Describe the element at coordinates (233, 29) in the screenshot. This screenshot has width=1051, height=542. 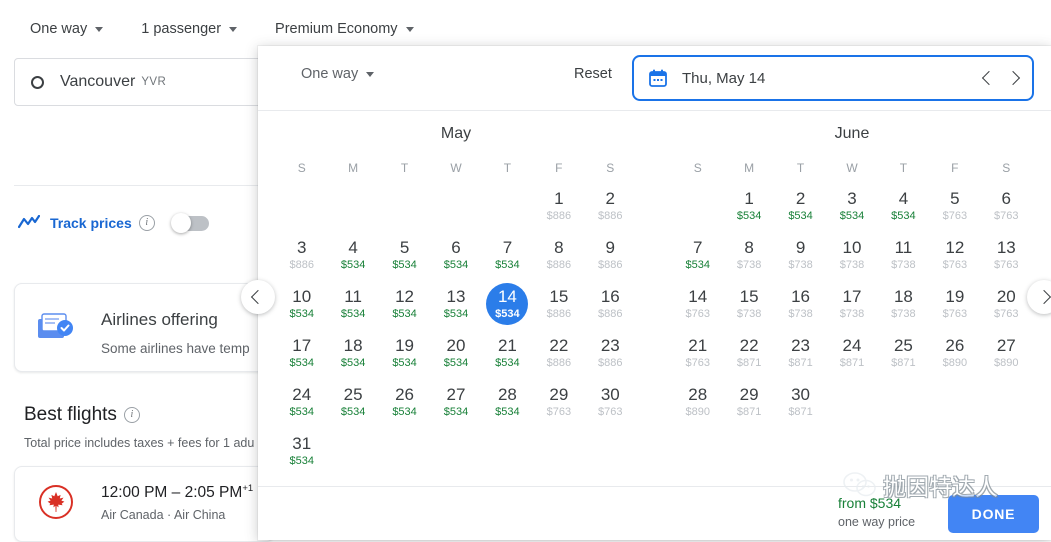
I see `chevron-down-icon` at that location.